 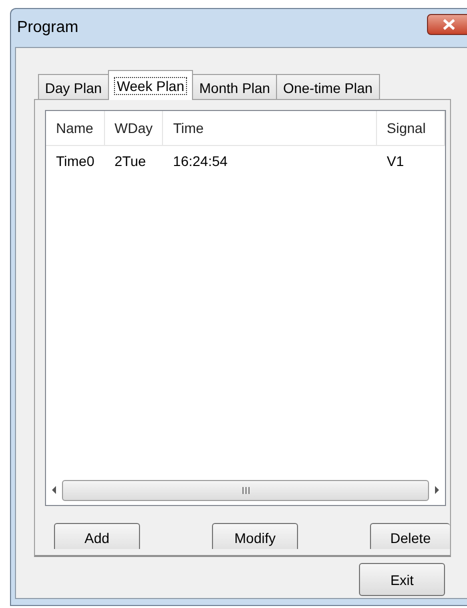 What do you see at coordinates (328, 87) in the screenshot?
I see `tab: One-time Plan` at bounding box center [328, 87].